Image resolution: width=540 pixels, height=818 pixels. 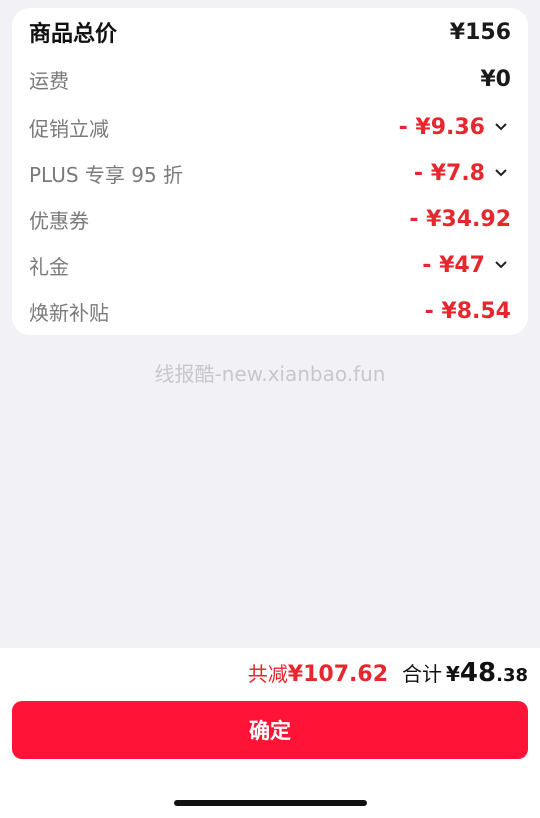 I want to click on trade-in-subsidy-value: - ¥8.54, so click(x=467, y=311).